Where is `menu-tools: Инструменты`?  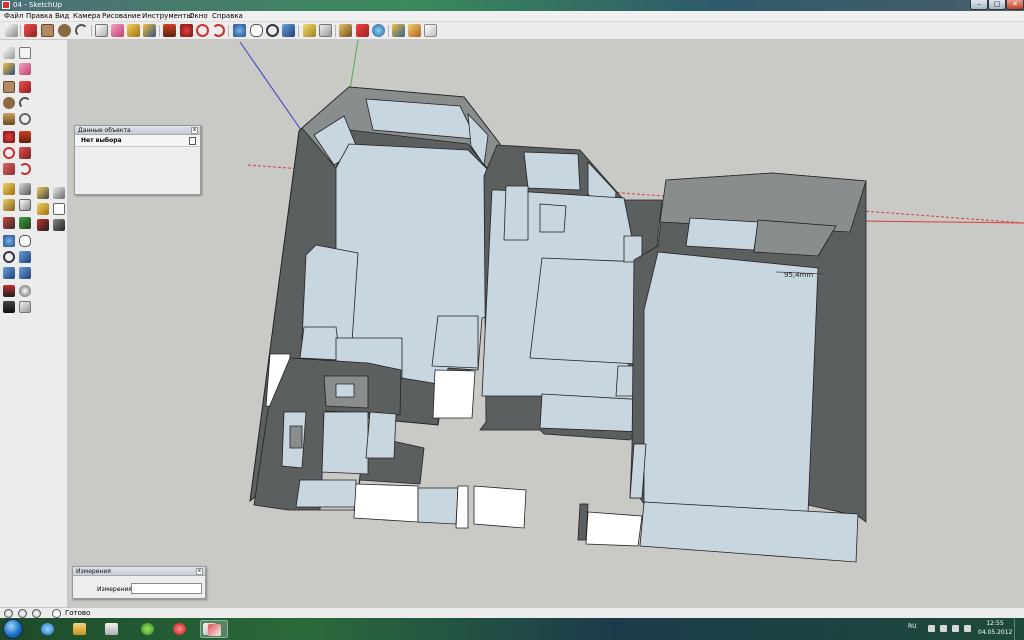
menu-tools: Инструменты is located at coordinates (167, 16).